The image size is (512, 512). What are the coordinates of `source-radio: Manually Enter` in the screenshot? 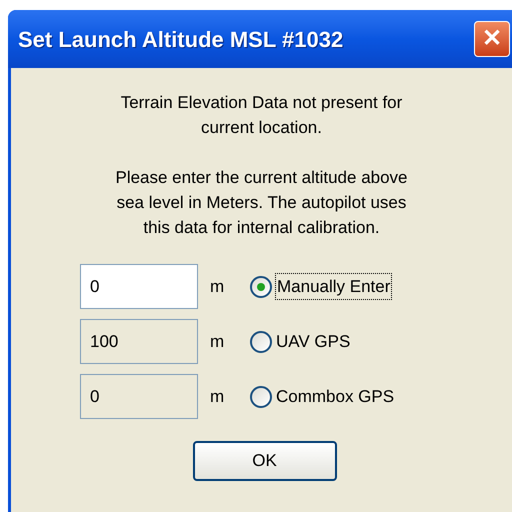 It's located at (321, 287).